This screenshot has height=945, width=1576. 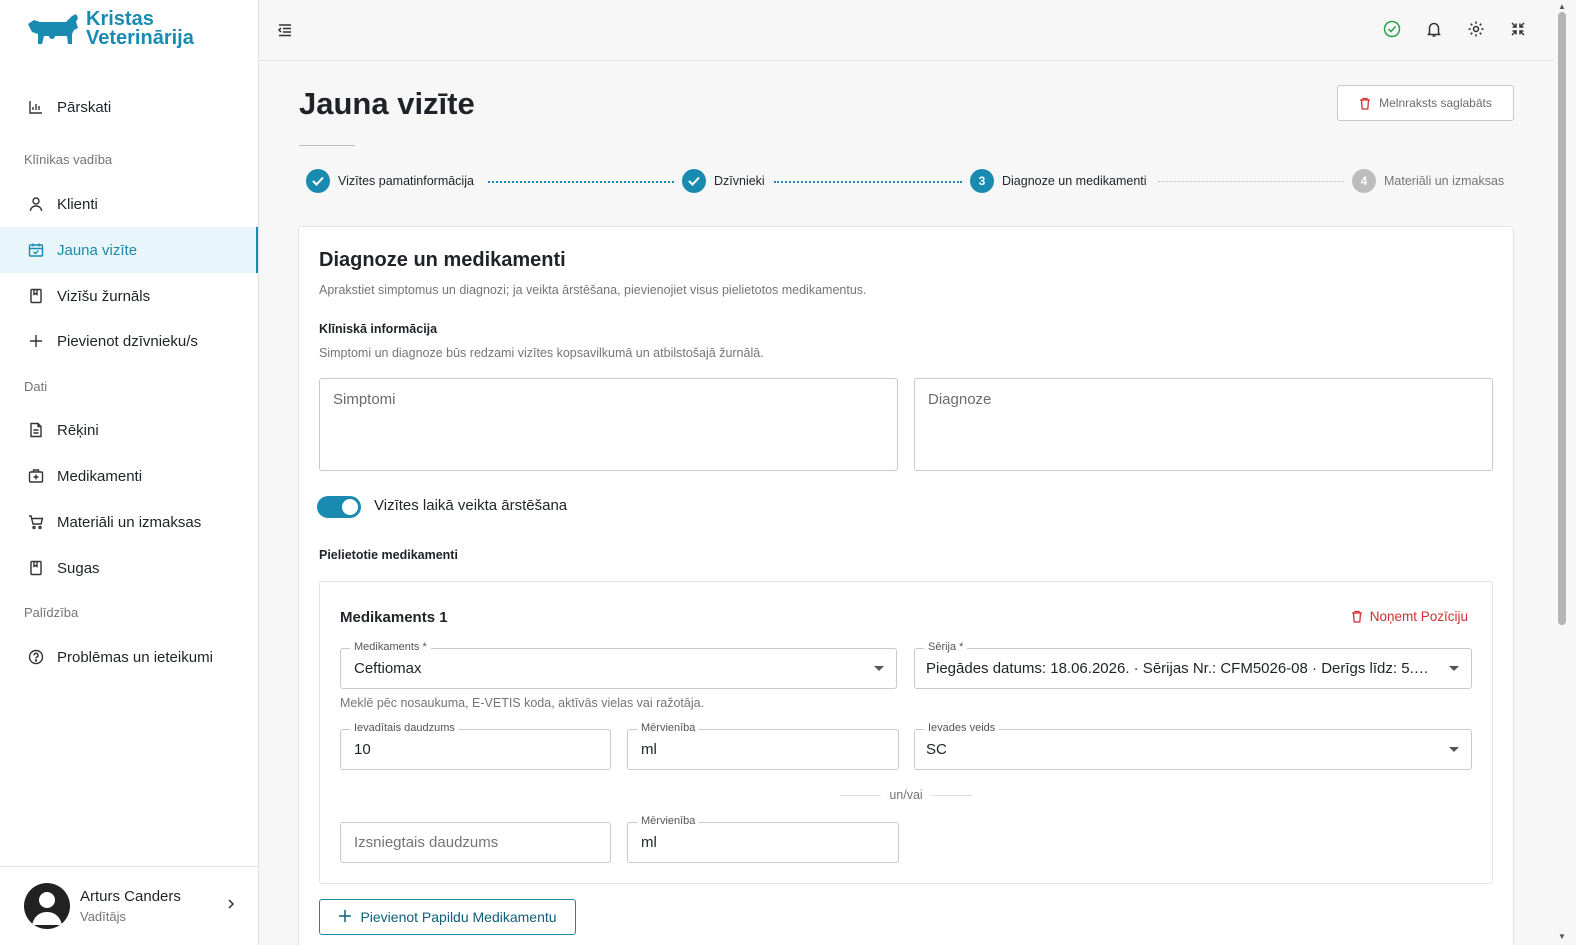 What do you see at coordinates (1074, 181) in the screenshot?
I see `step-label: Diagnoze un medikamenti` at bounding box center [1074, 181].